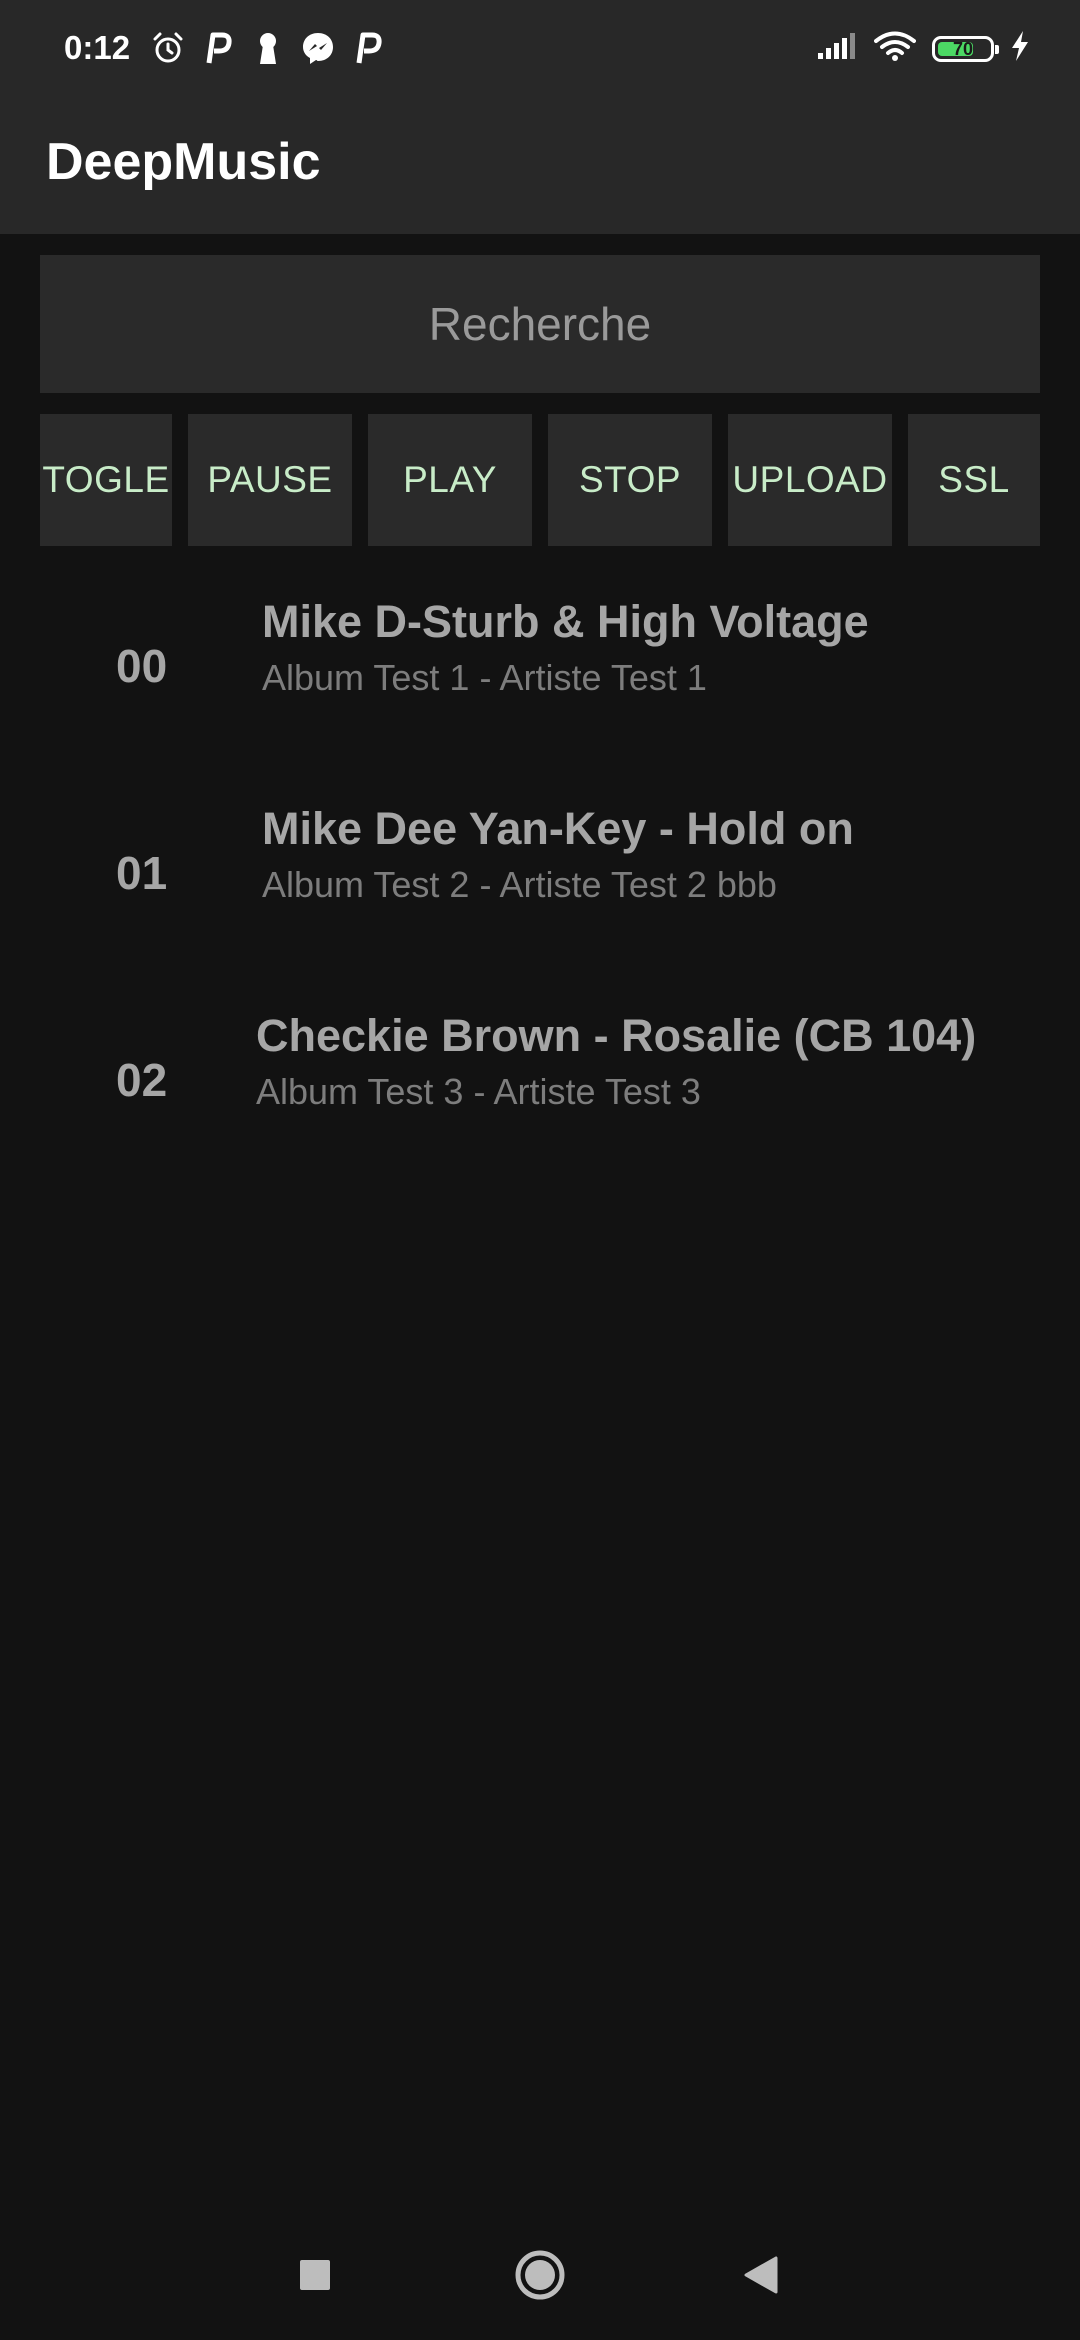 The image size is (1080, 2340). Describe the element at coordinates (963, 48) in the screenshot. I see `battery-percent: 70` at that location.